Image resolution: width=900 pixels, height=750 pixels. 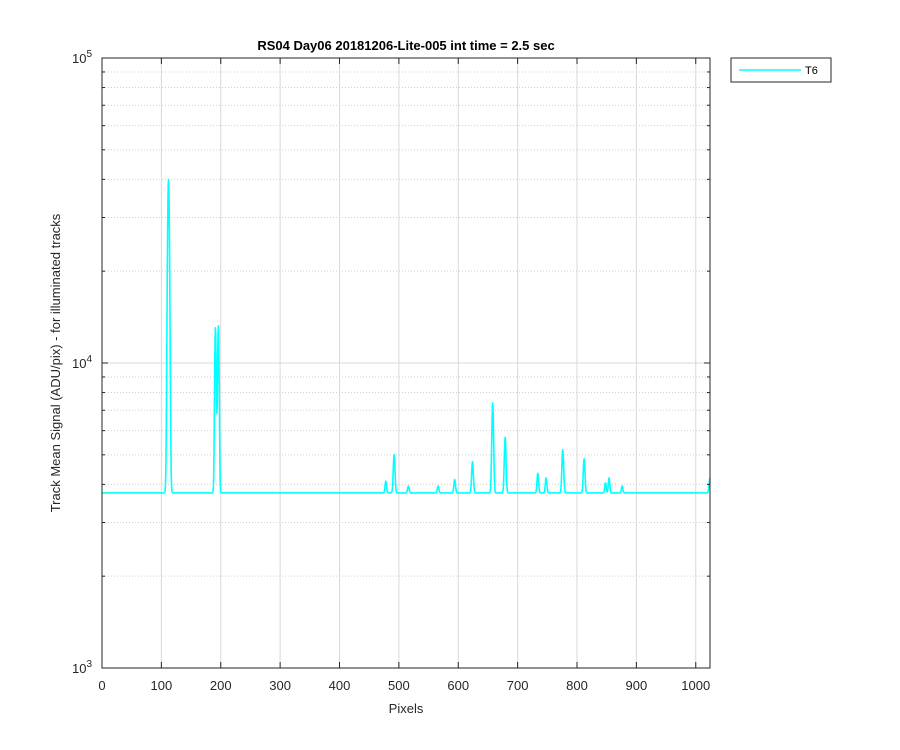 What do you see at coordinates (340, 685) in the screenshot?
I see `x-tick-label: 400` at bounding box center [340, 685].